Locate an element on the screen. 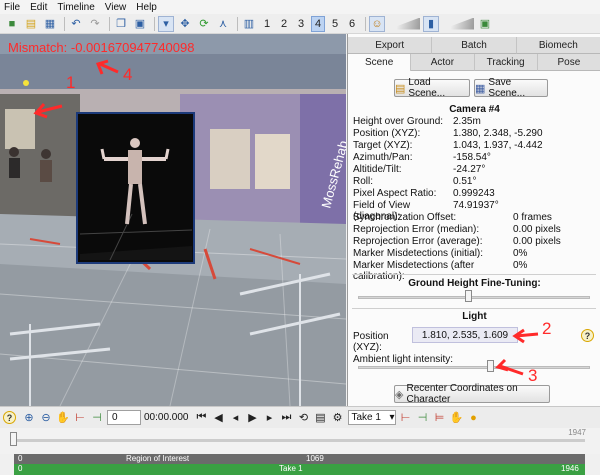 The height and width of the screenshot is (475, 600). mismatch-readout: Mismatch: -0.001670947740098 is located at coordinates (101, 47).